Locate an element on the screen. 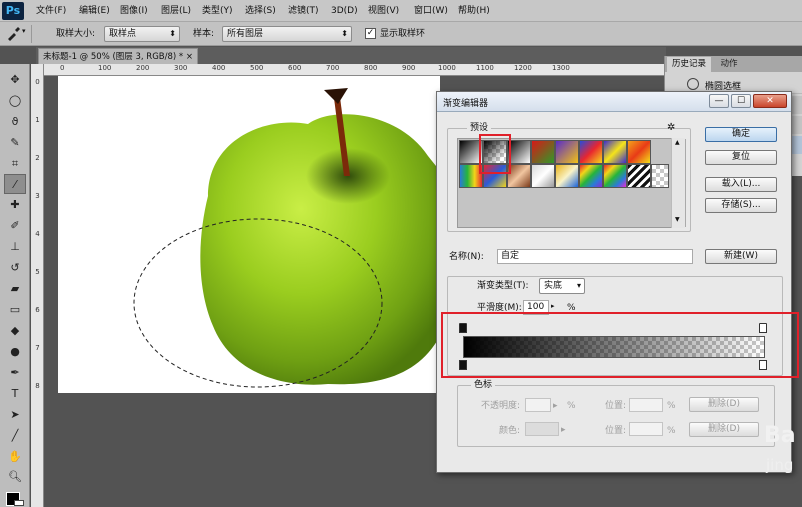 The width and height of the screenshot is (802, 507). ruler-tick: 400 is located at coordinates (219, 68).